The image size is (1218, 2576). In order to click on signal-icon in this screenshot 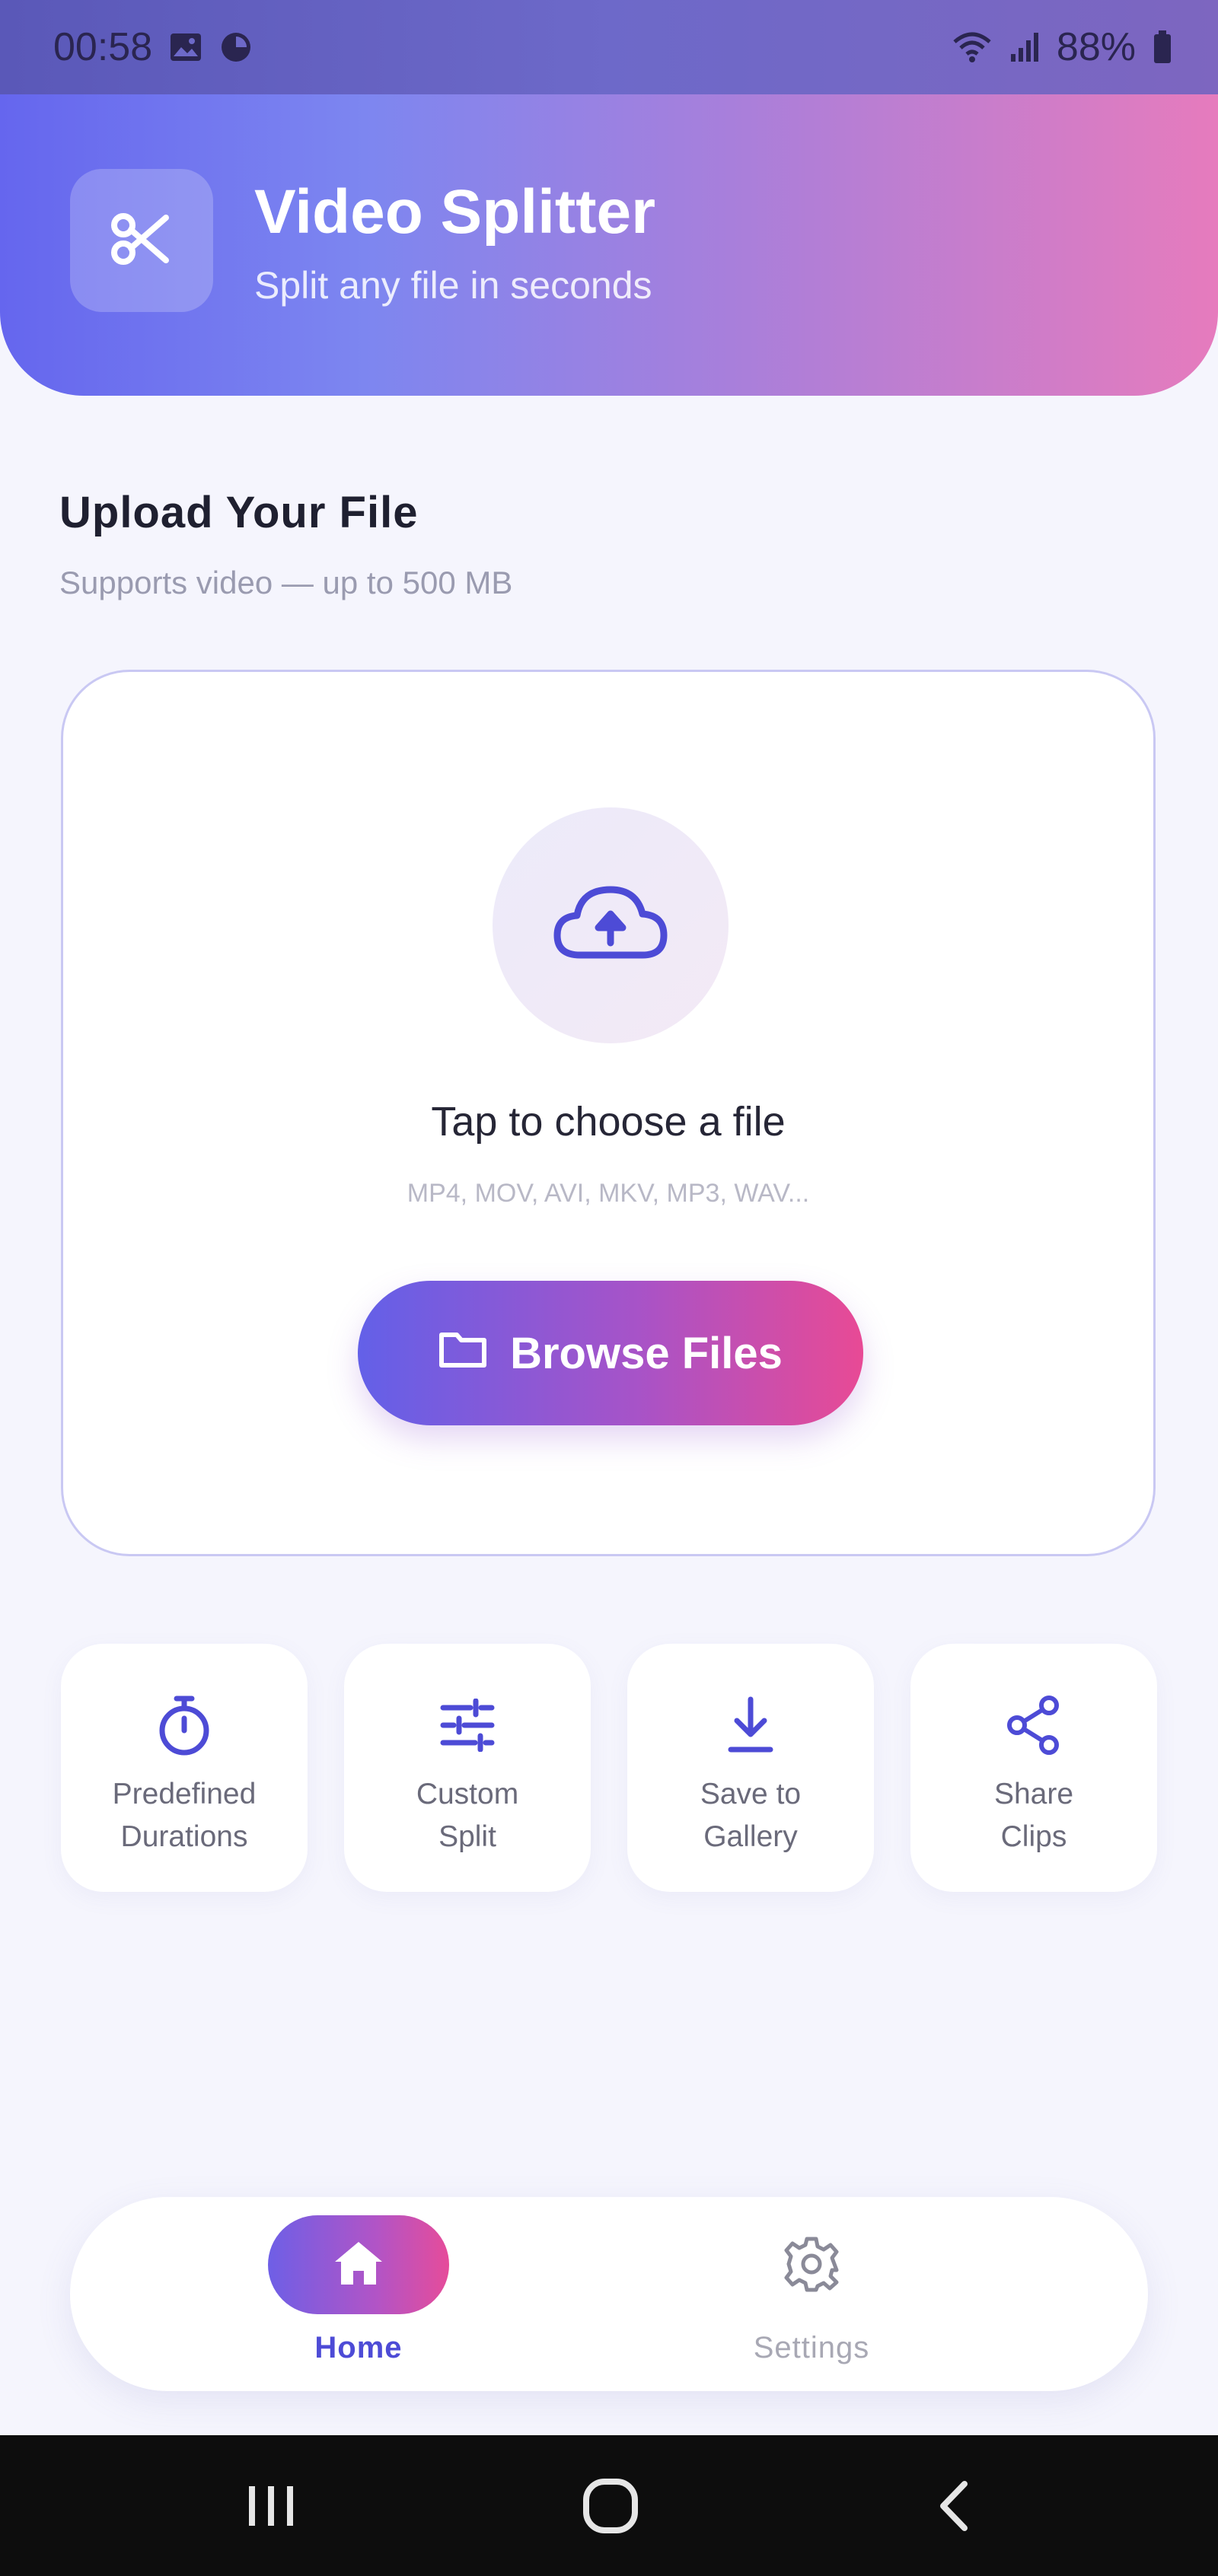, I will do `click(1024, 47)`.